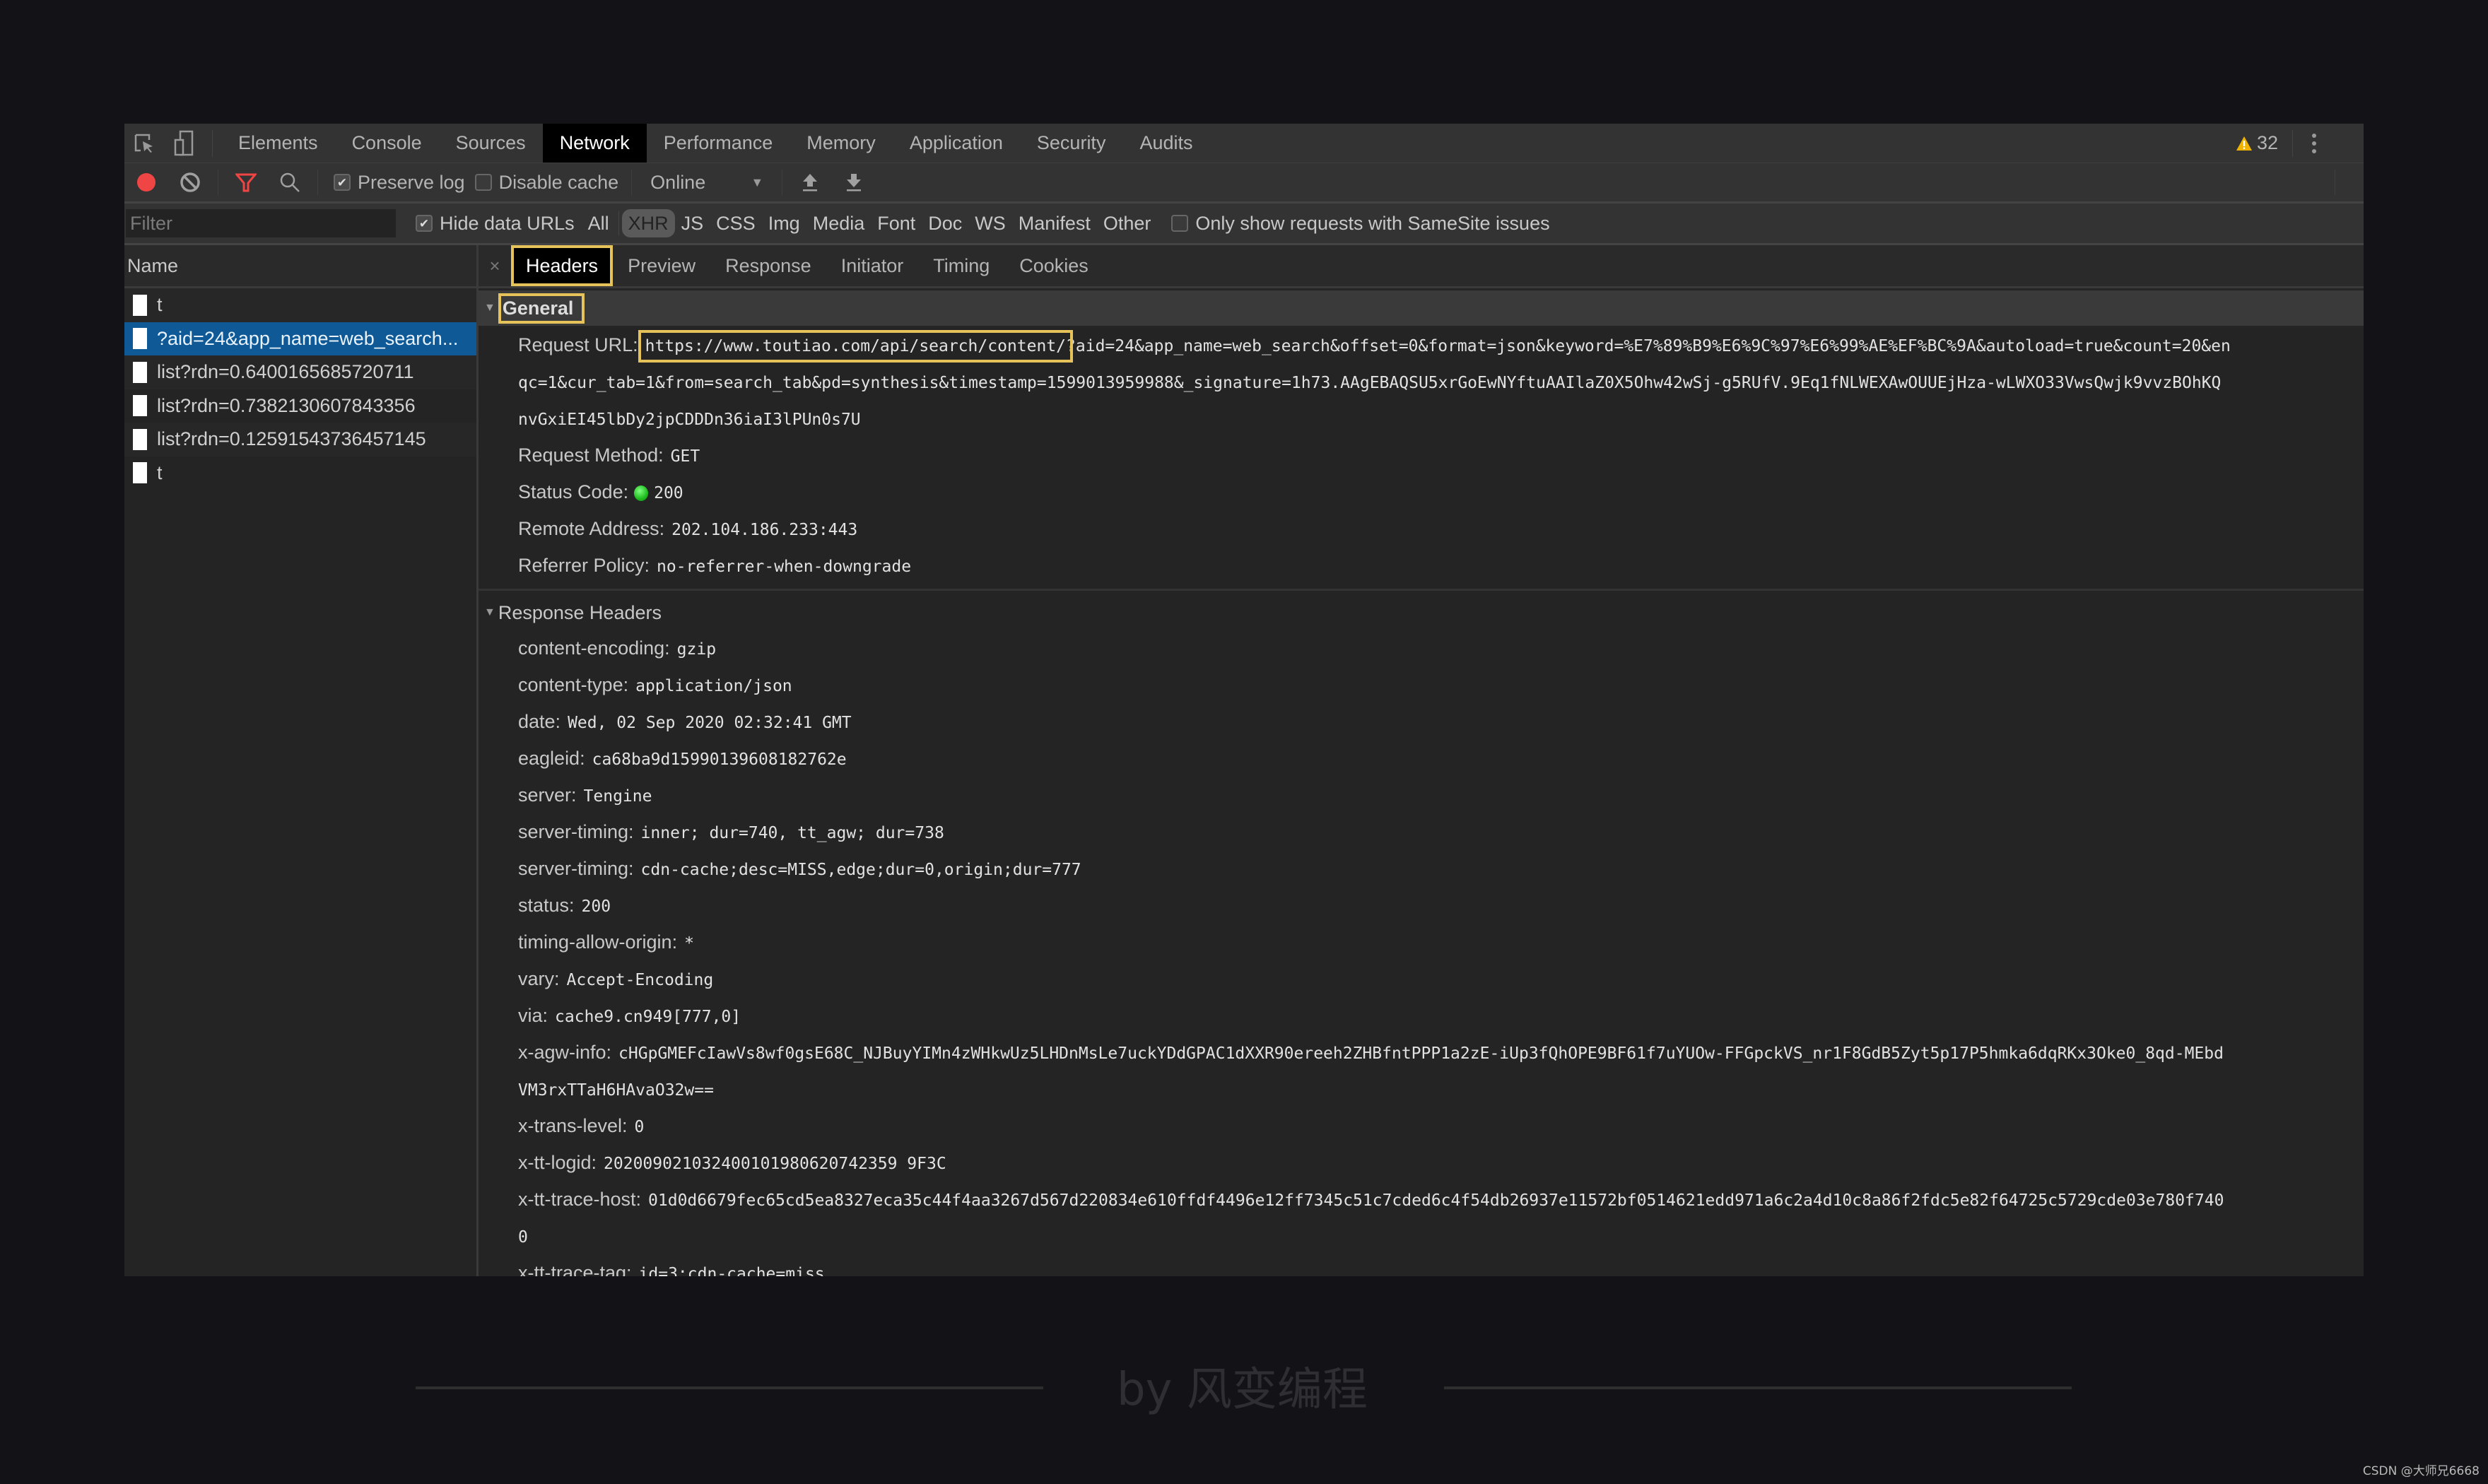 The height and width of the screenshot is (1484, 2488). I want to click on close-icon: ×, so click(495, 266).